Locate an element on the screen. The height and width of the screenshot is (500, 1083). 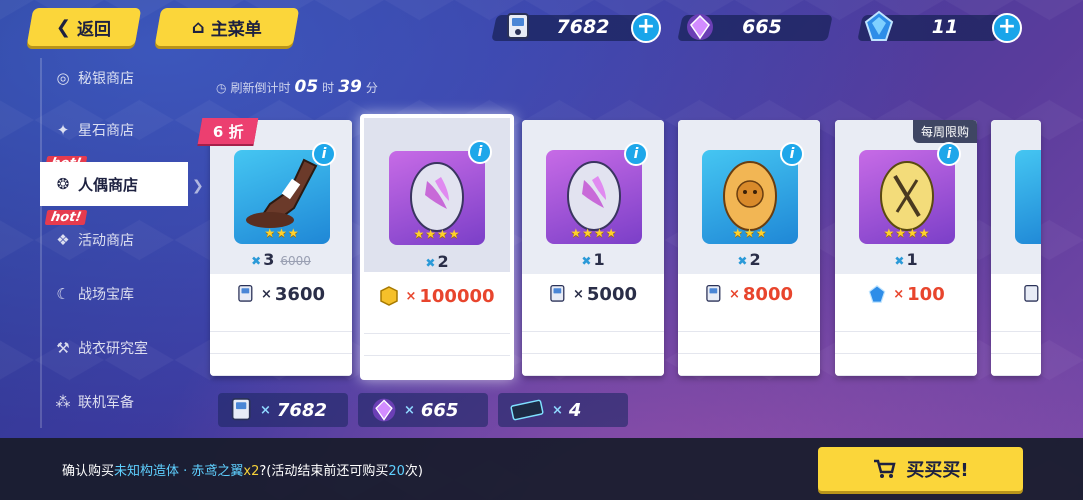
sidebar-item-label: 战衣研究室 is located at coordinates (113, 349).